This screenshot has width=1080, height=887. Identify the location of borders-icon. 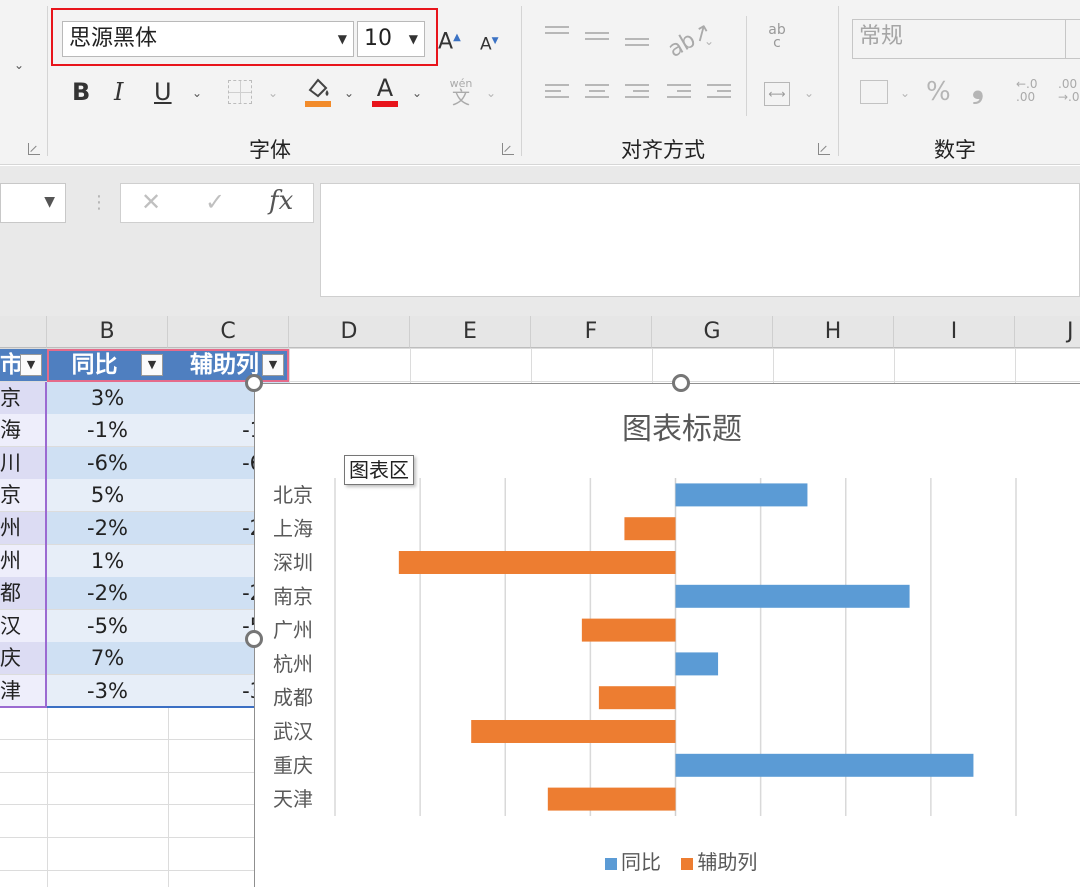
(240, 92).